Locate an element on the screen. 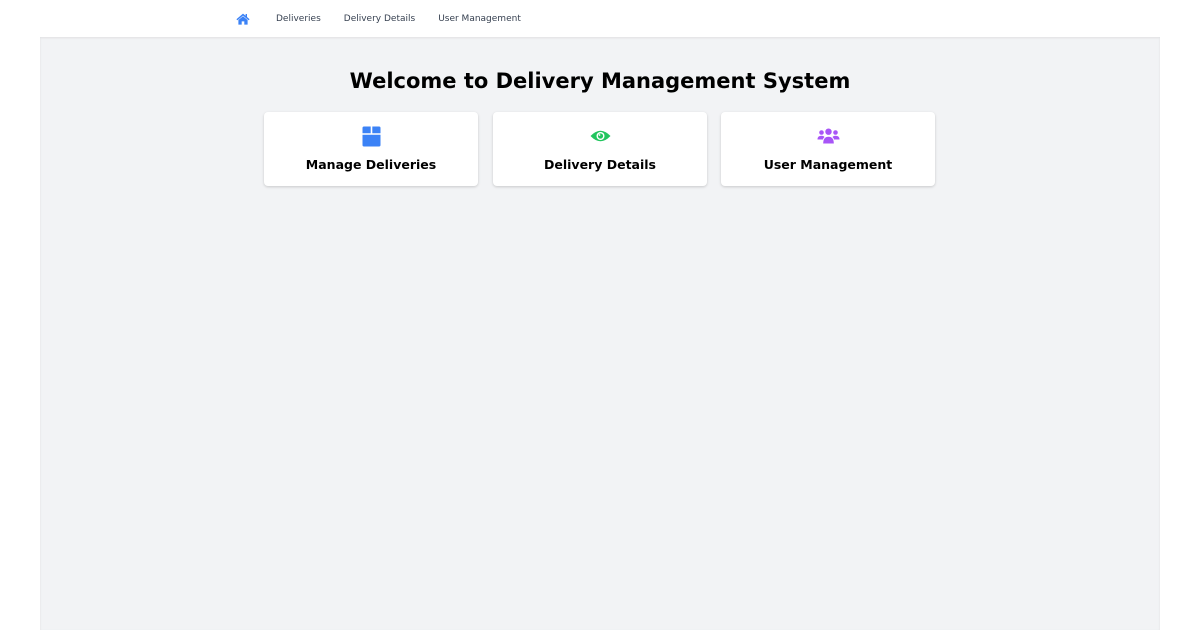 The height and width of the screenshot is (630, 1200). nav-link-user-management: User Management is located at coordinates (479, 19).